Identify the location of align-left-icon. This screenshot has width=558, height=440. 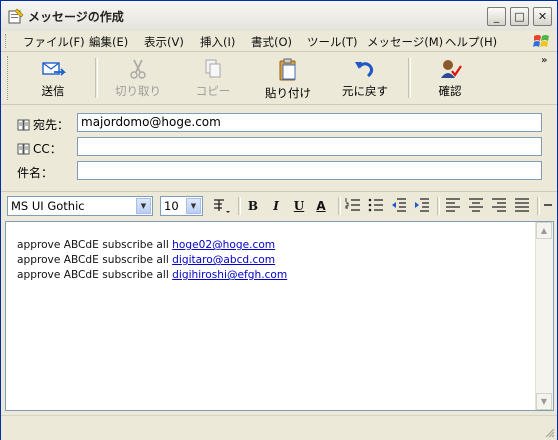
(453, 205).